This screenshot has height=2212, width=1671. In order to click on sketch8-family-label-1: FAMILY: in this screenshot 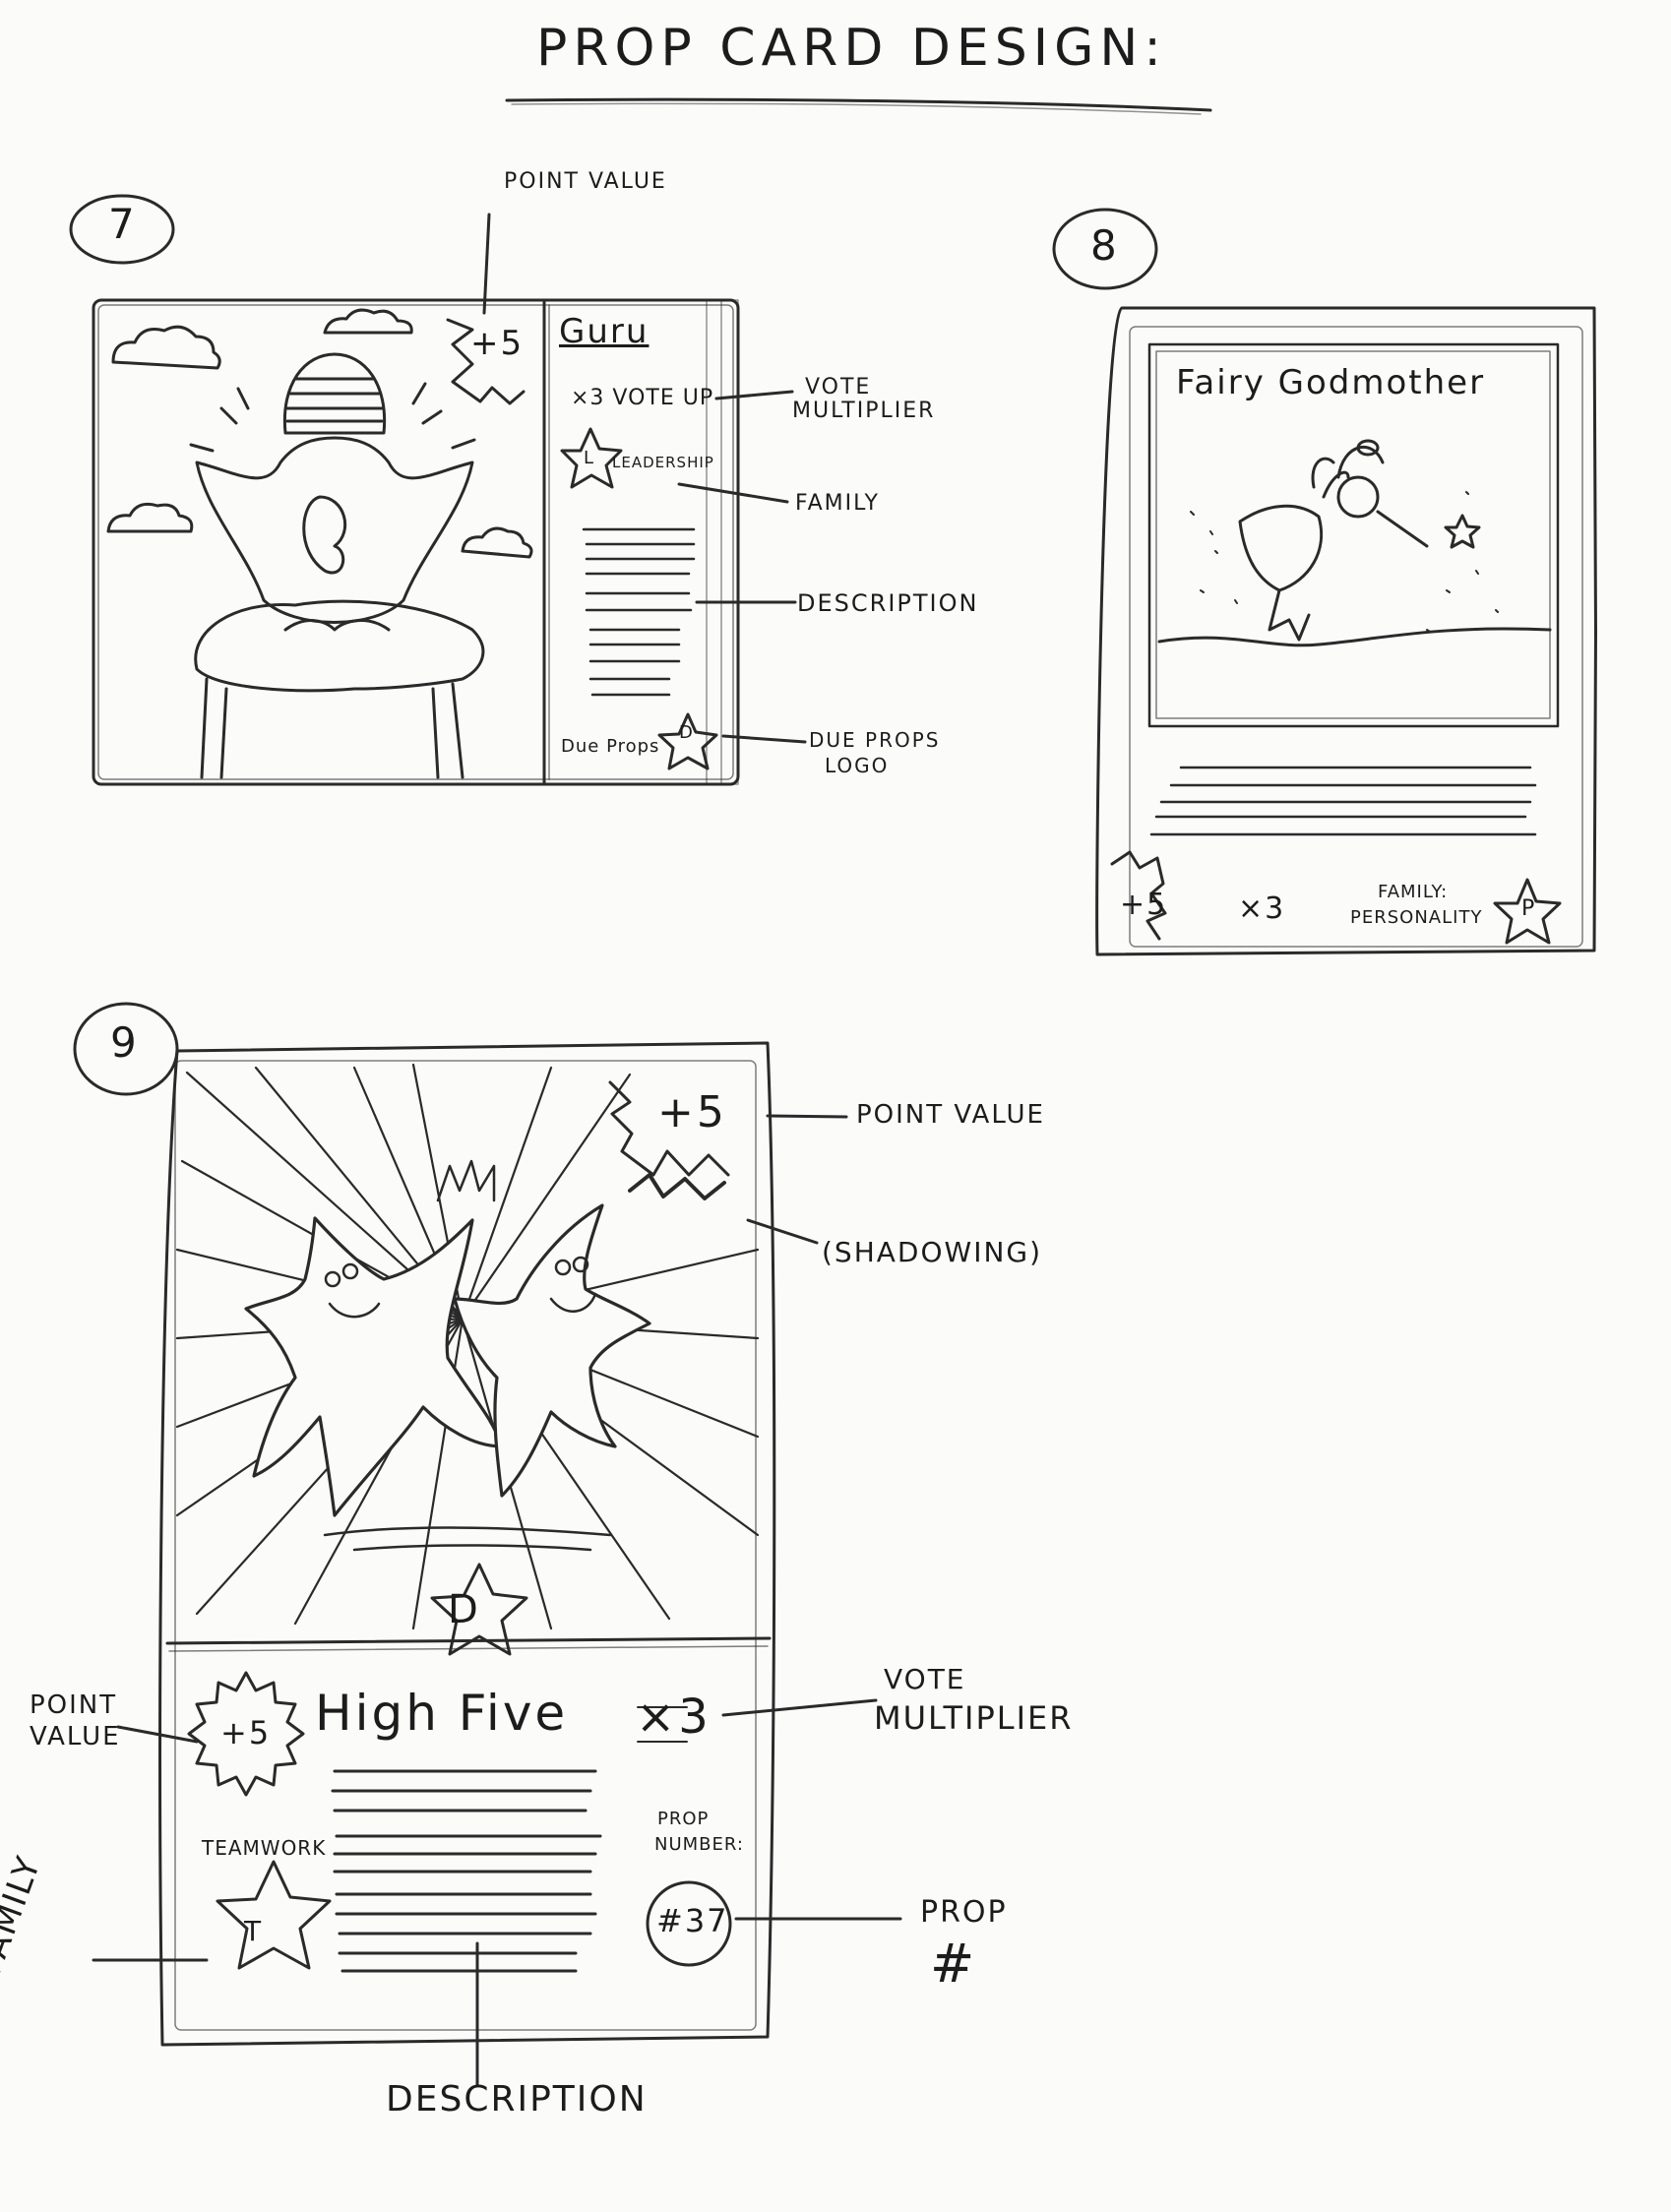, I will do `click(1413, 892)`.